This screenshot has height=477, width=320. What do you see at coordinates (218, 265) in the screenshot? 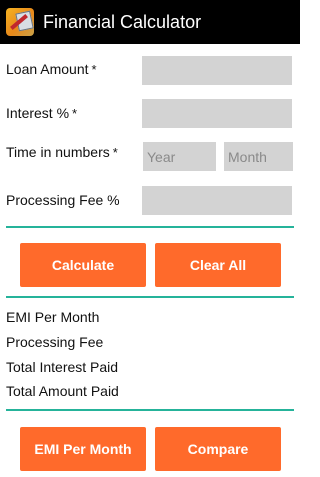
I see `clear-all-button: Clear All` at bounding box center [218, 265].